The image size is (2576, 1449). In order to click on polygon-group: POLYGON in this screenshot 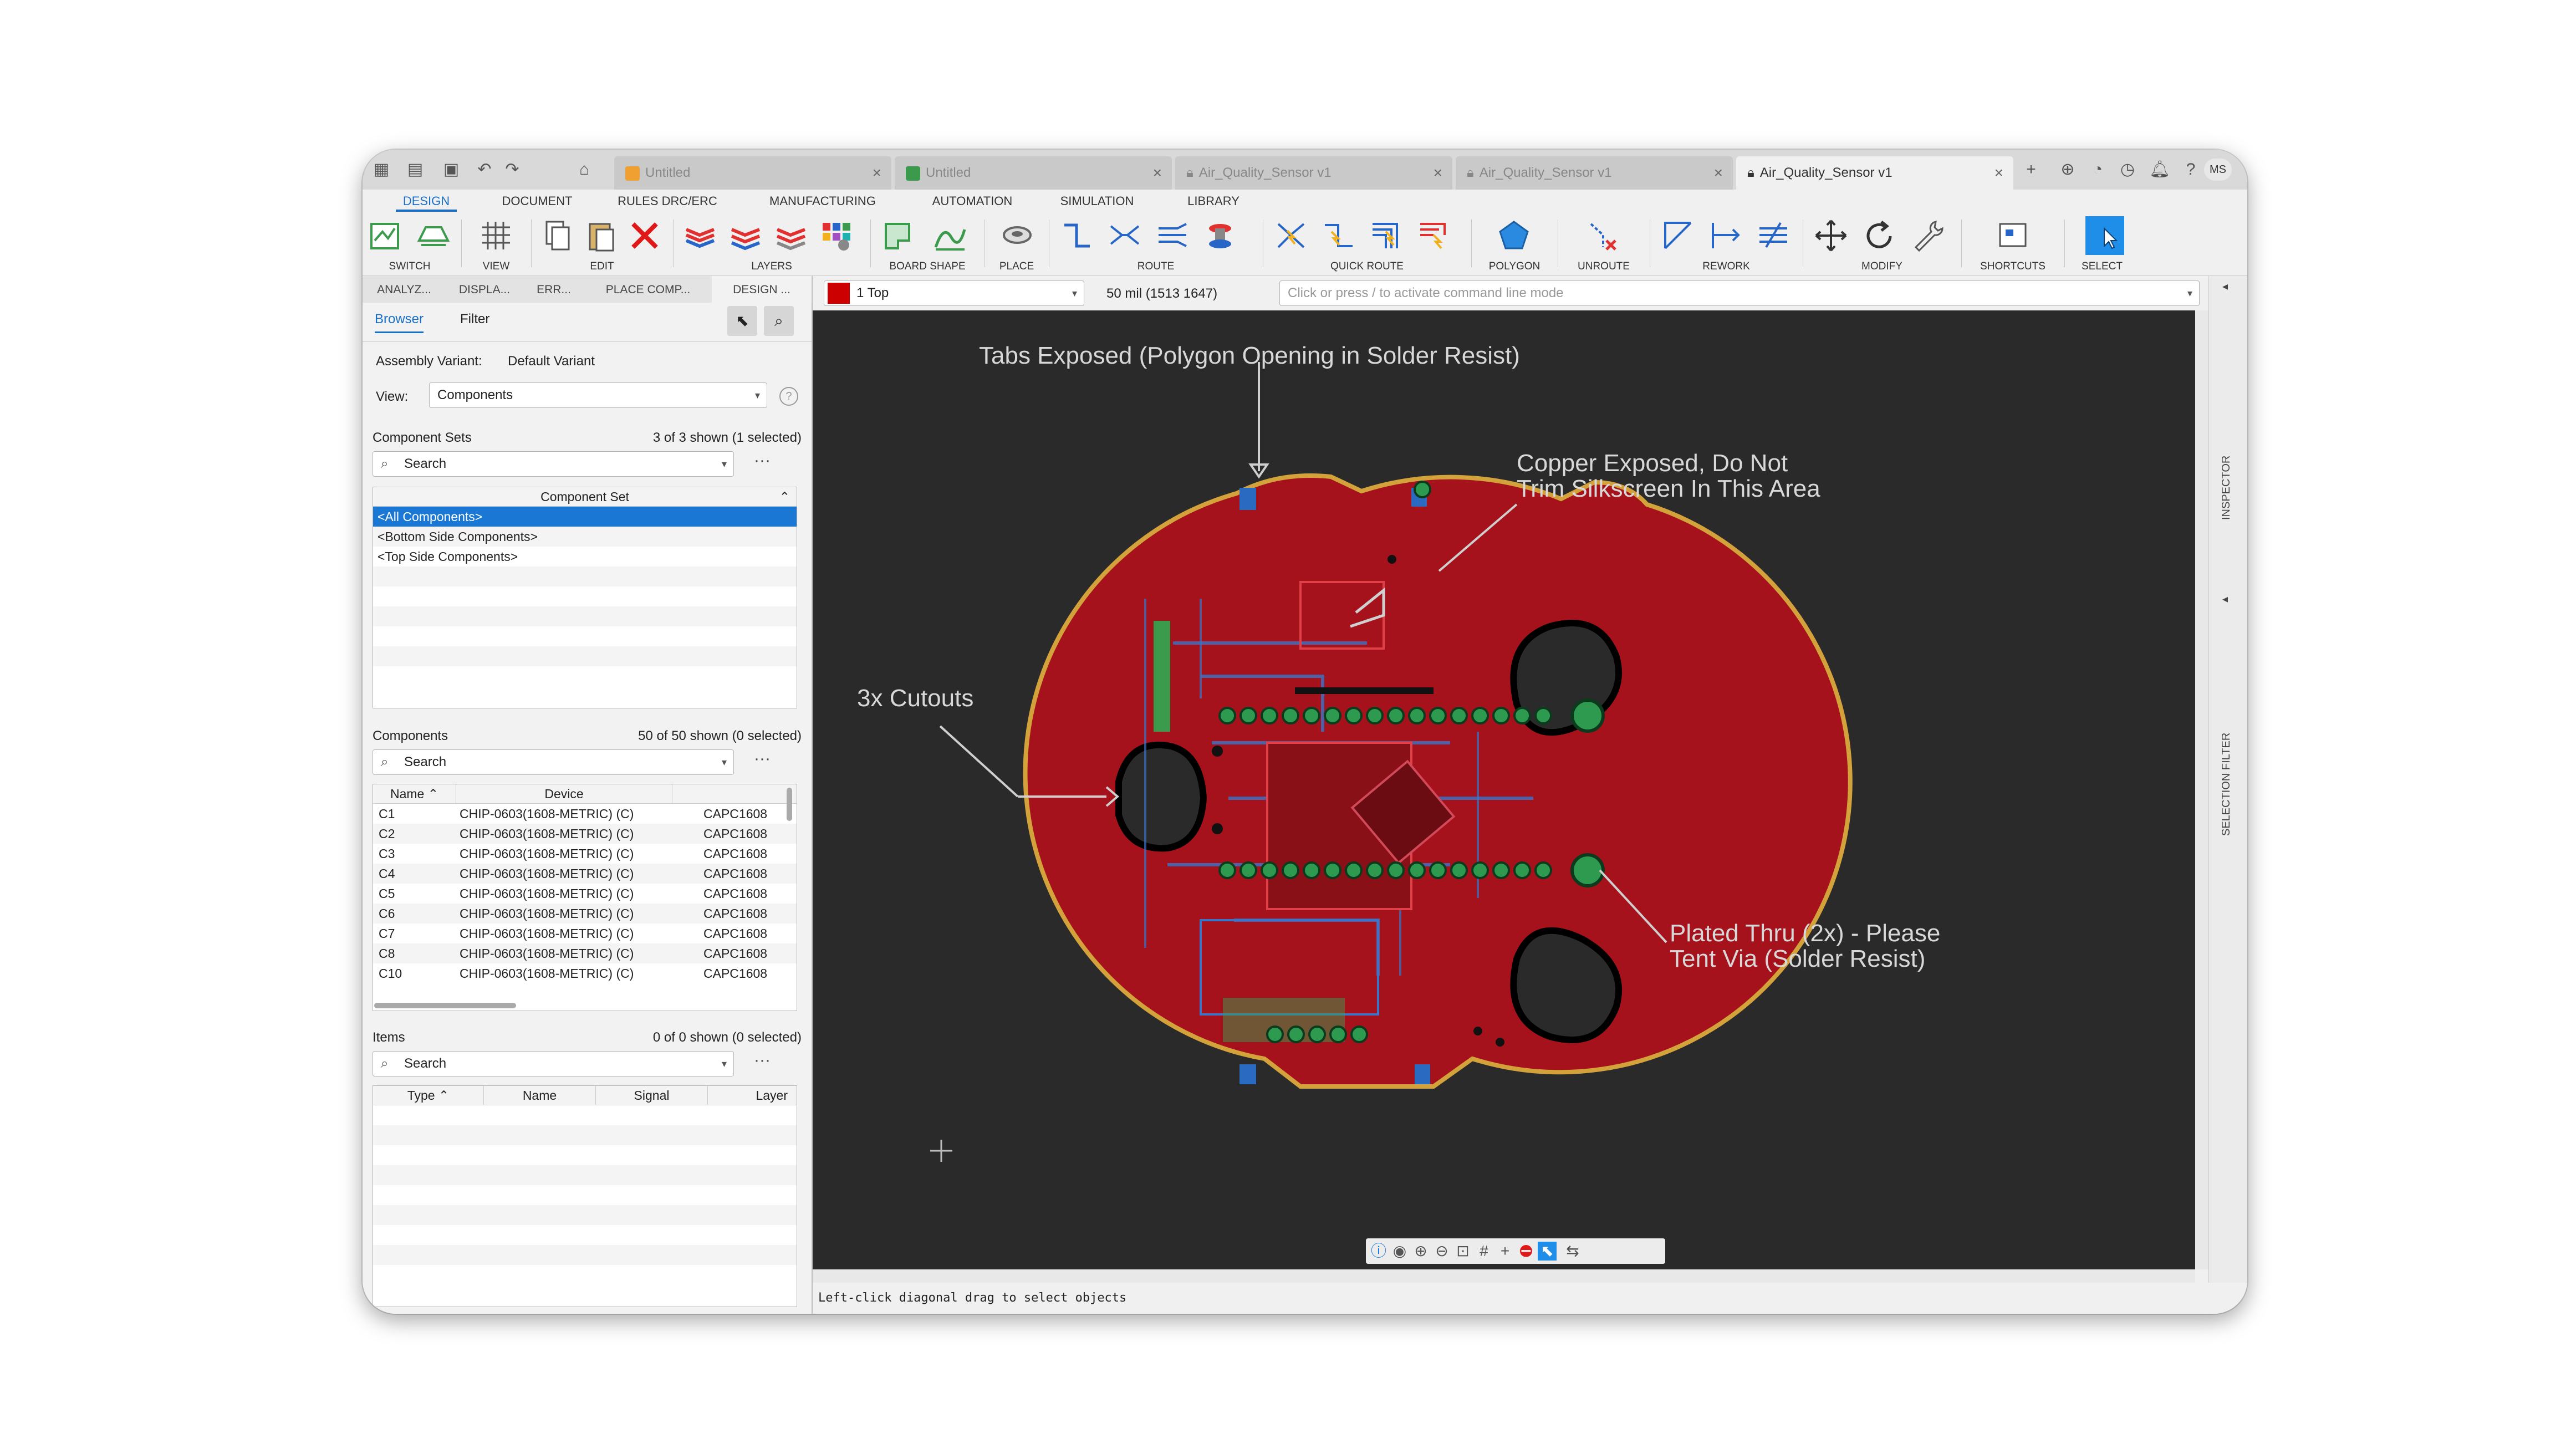, I will do `click(1514, 243)`.